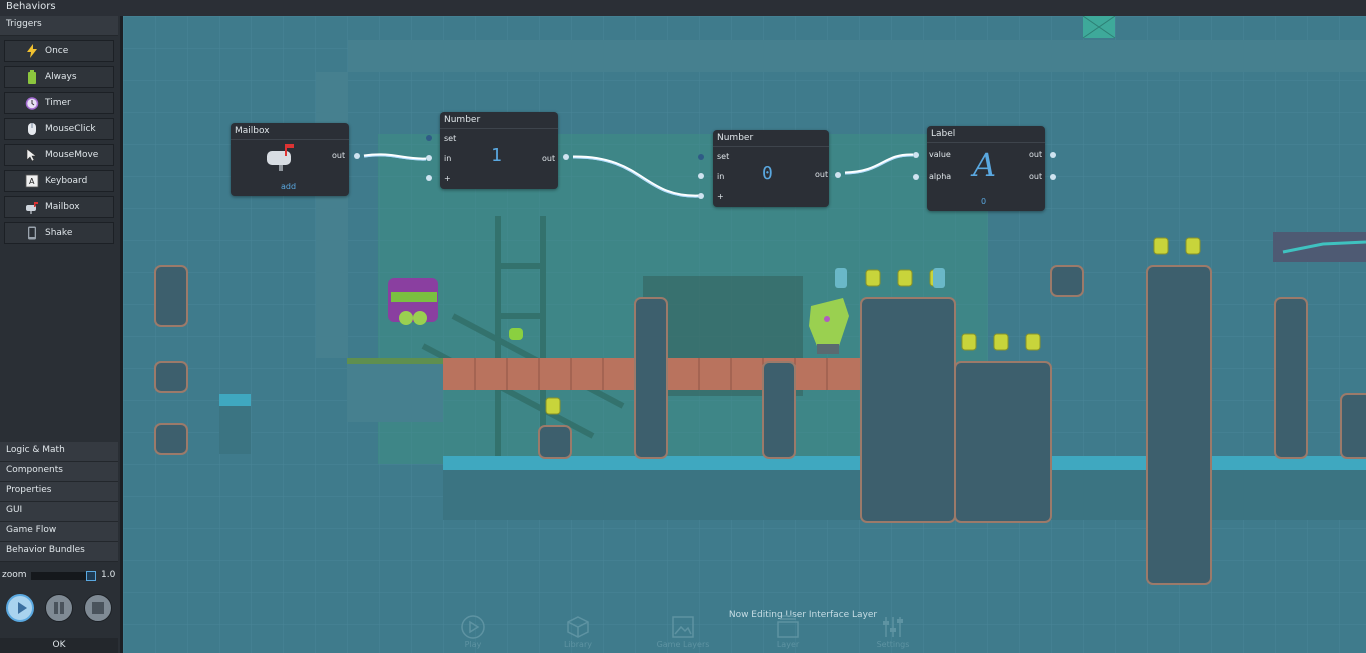  I want to click on number-2-value: 0, so click(767, 173).